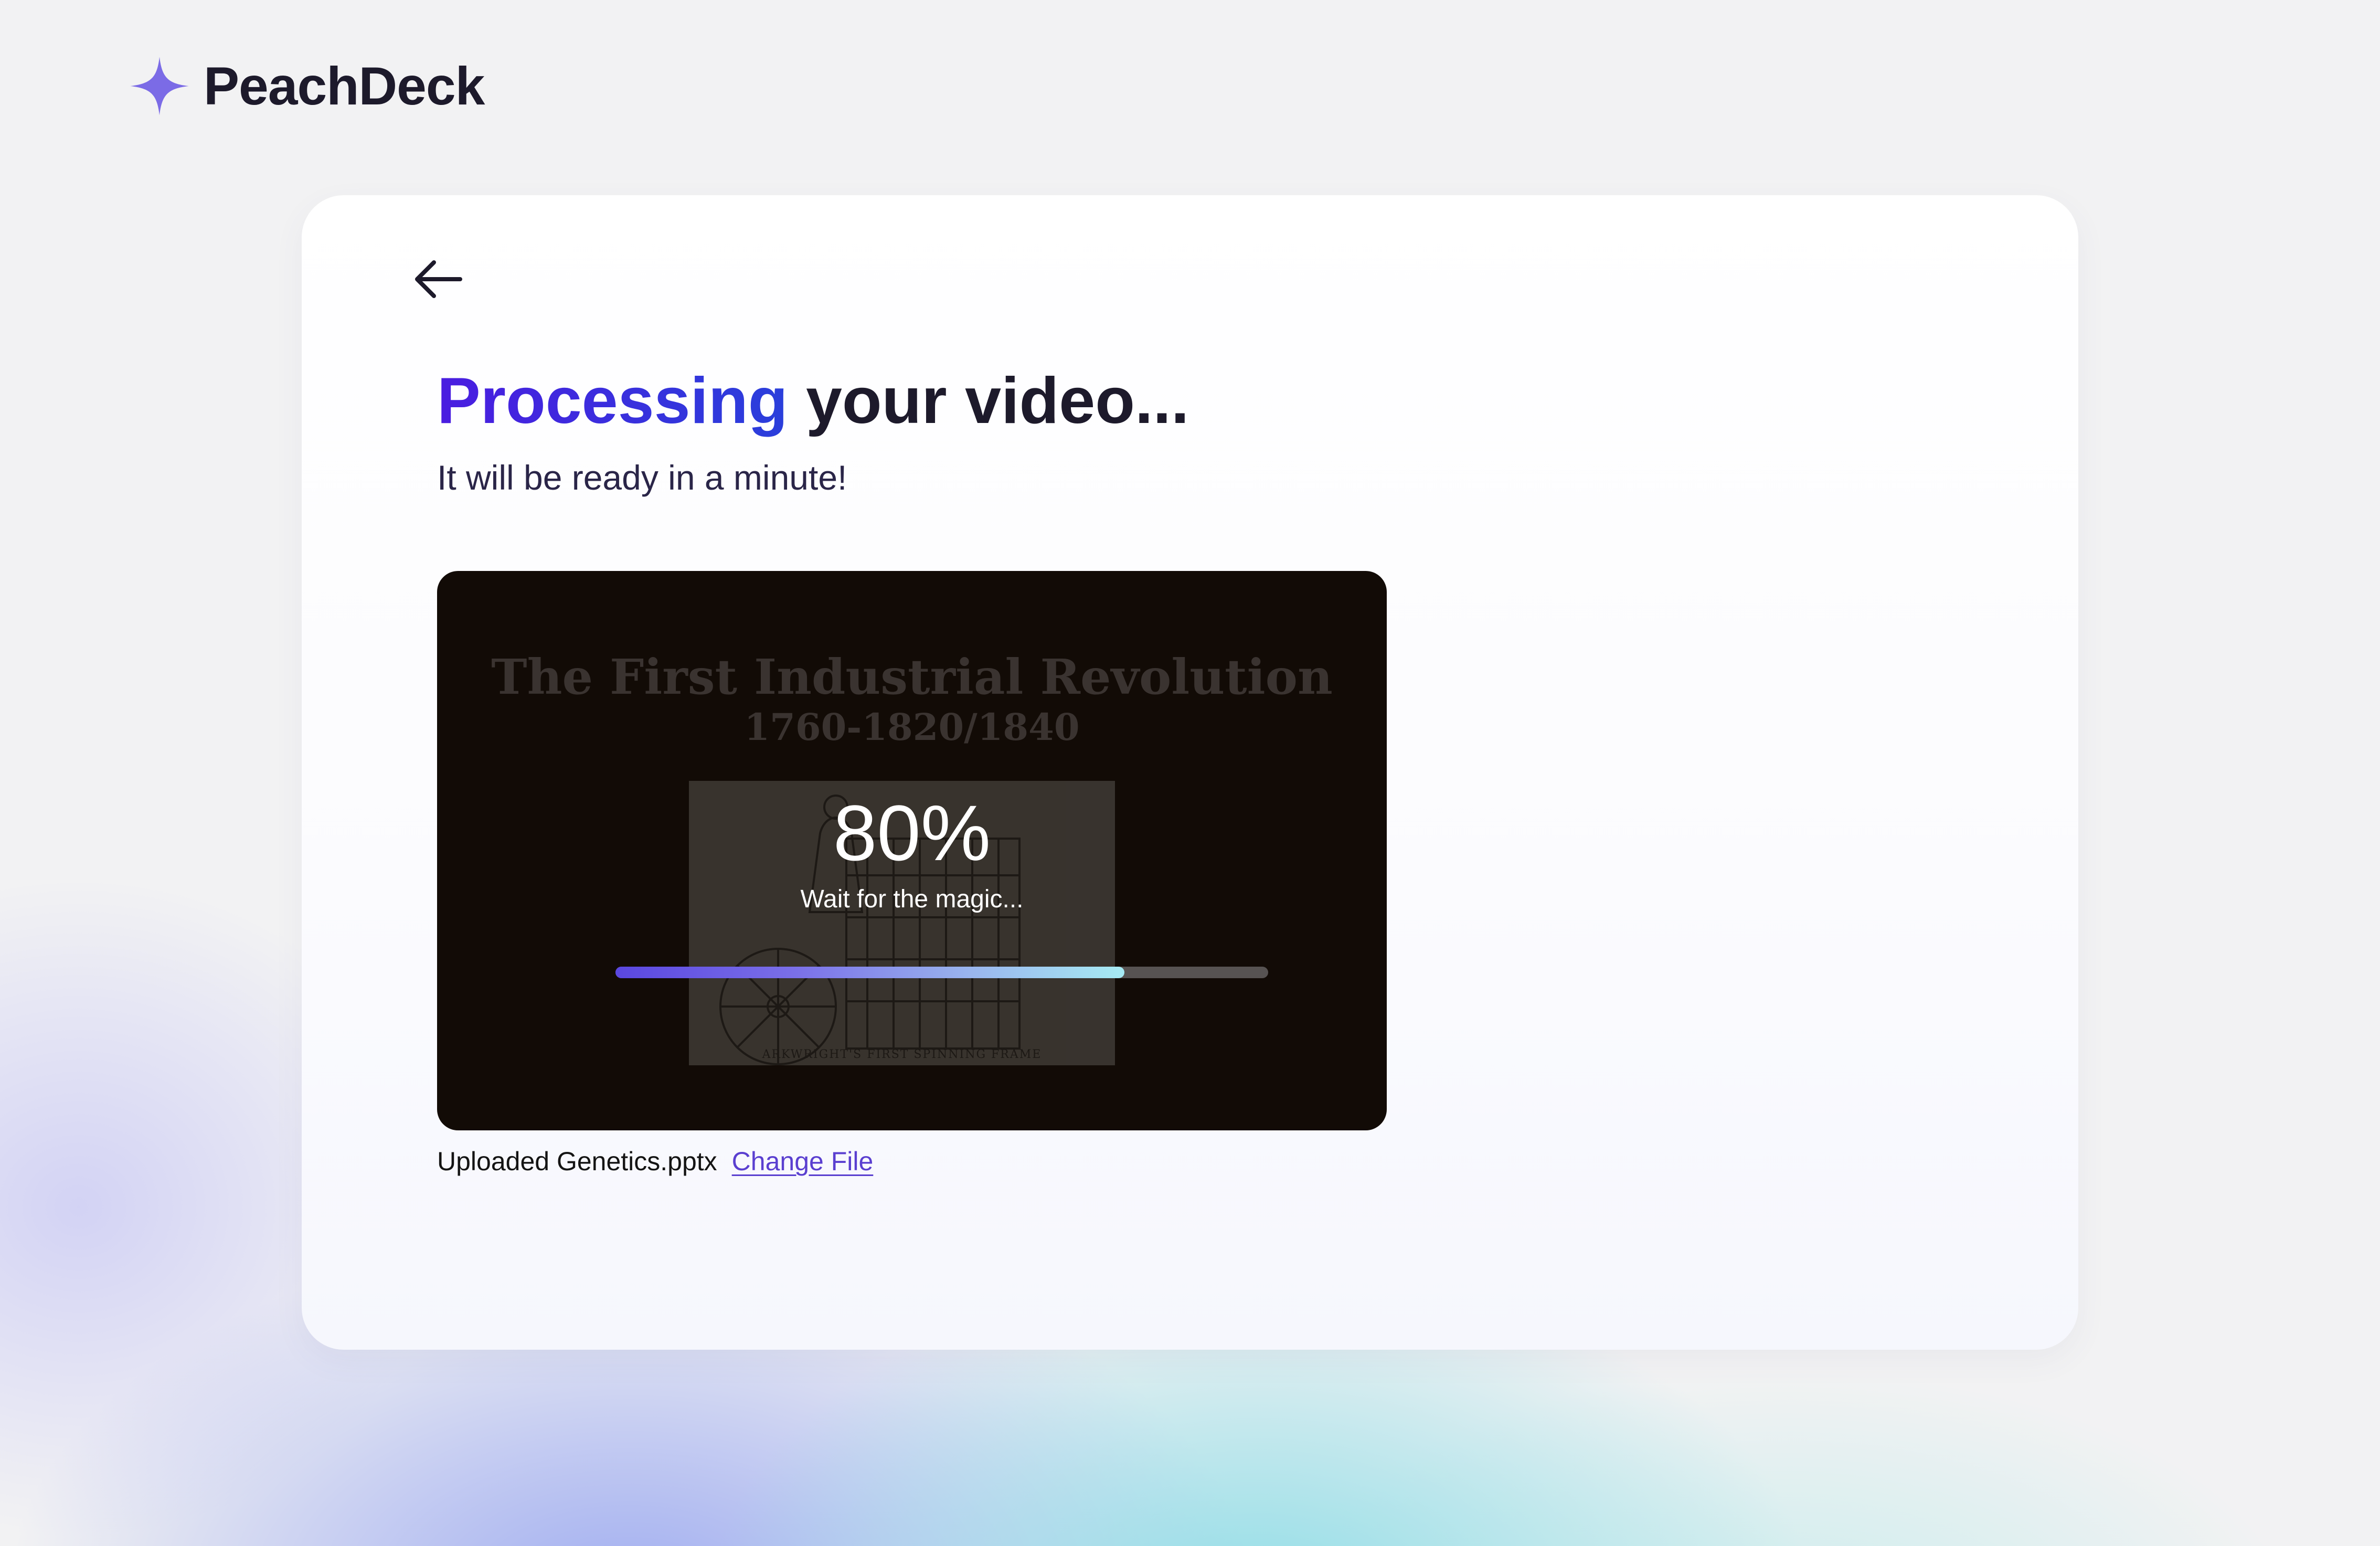 Image resolution: width=2380 pixels, height=1546 pixels. I want to click on sparkle-icon, so click(159, 86).